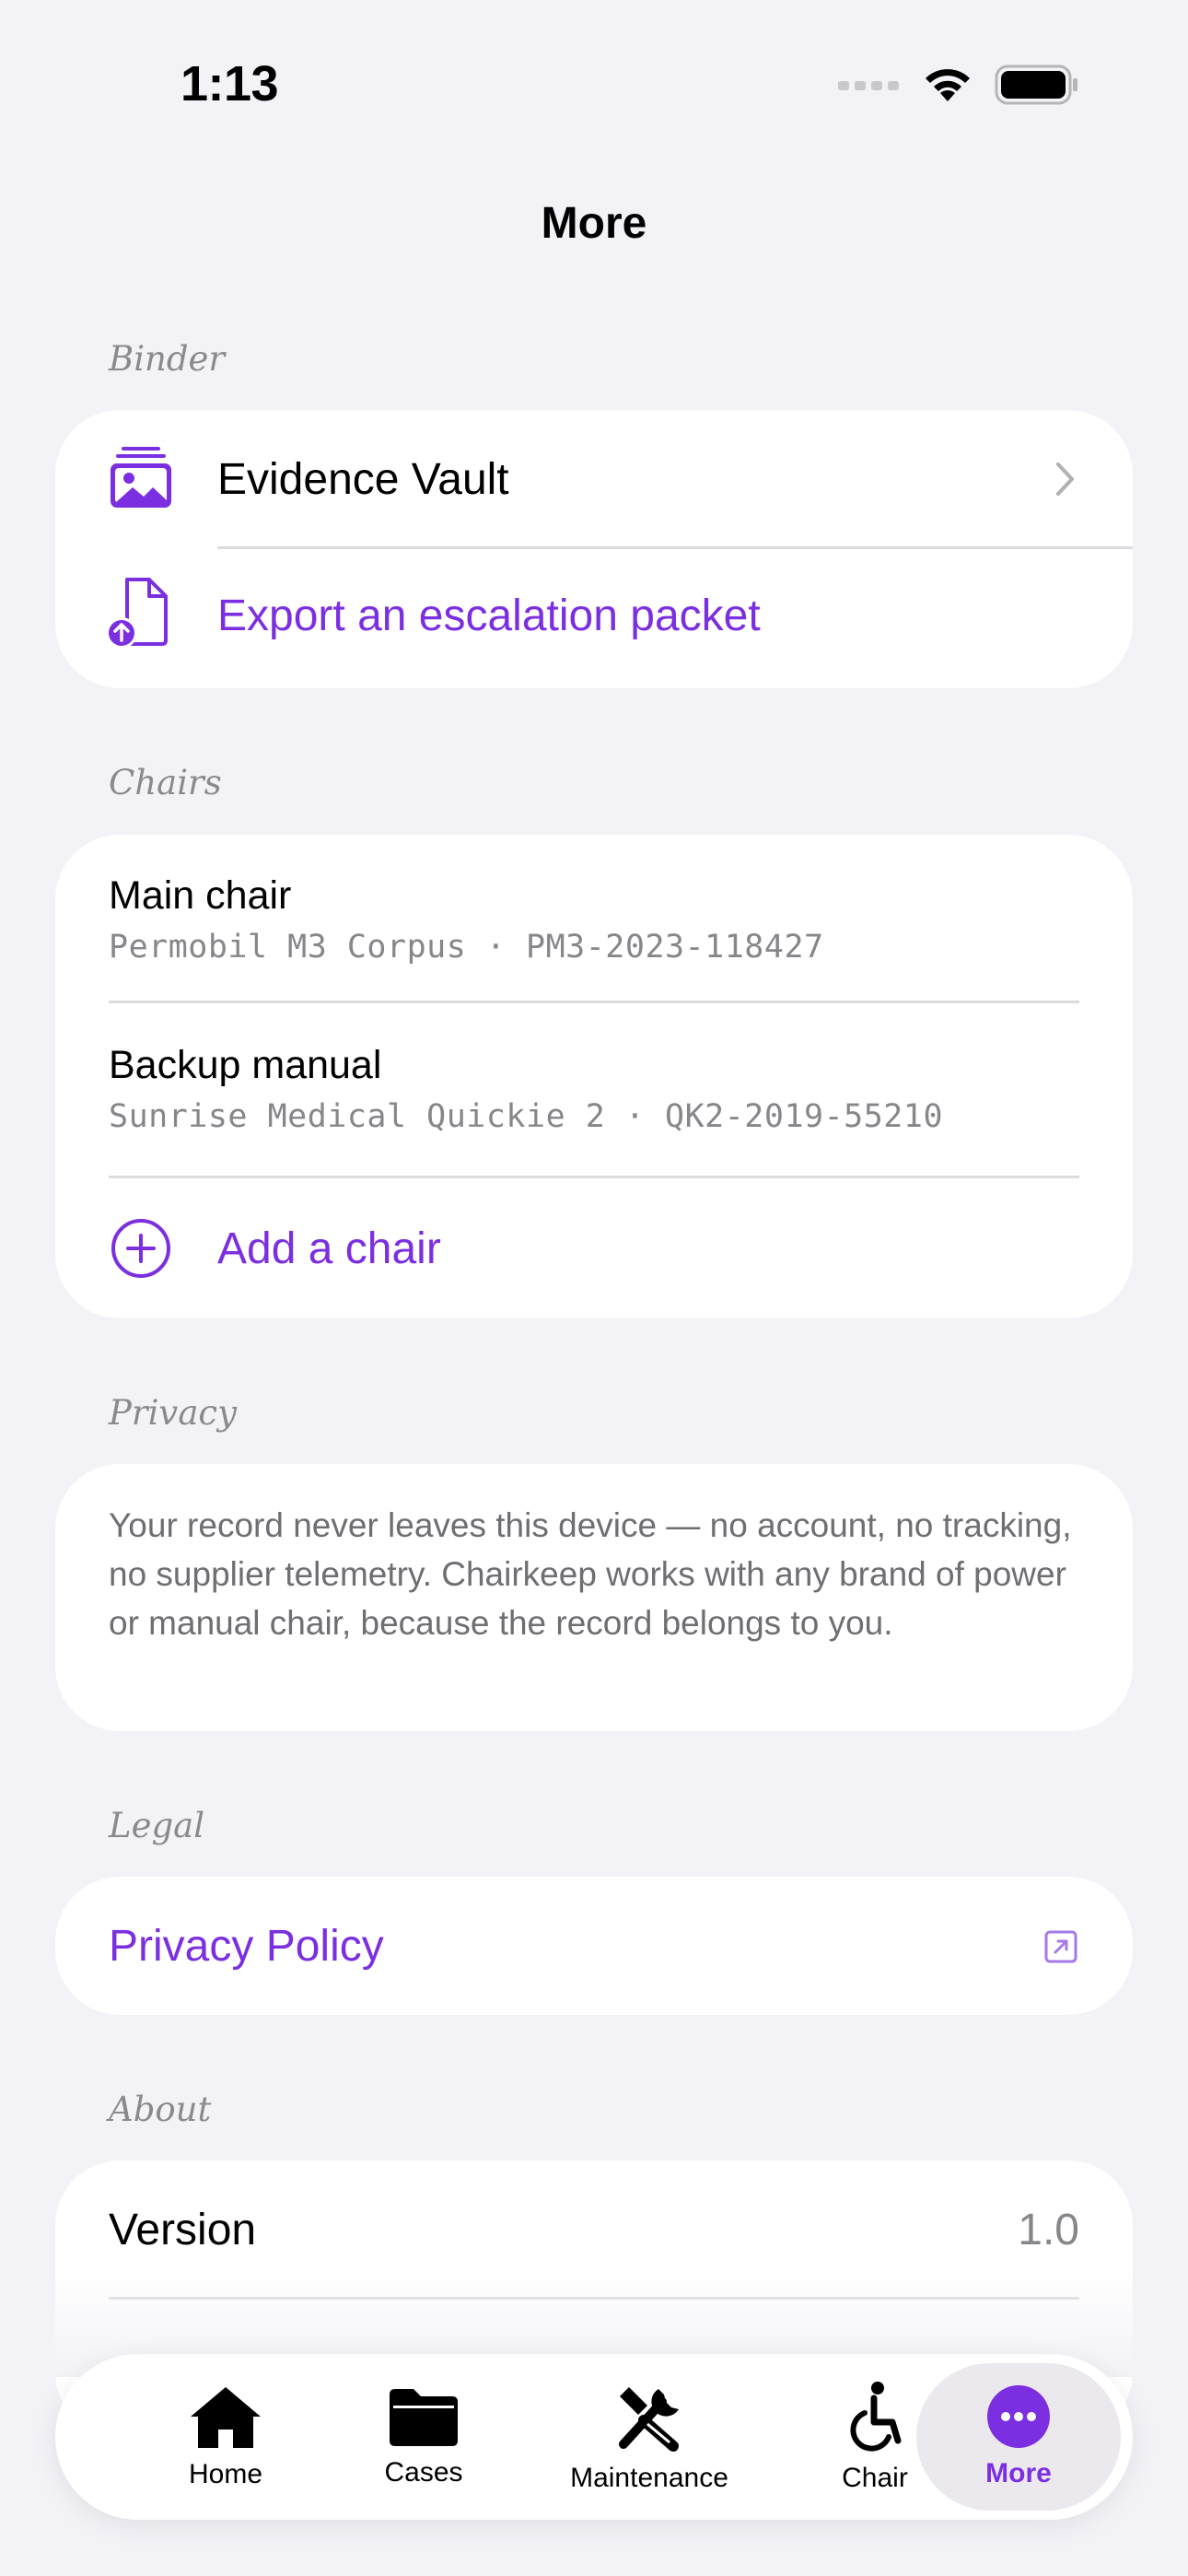  What do you see at coordinates (137, 613) in the screenshot?
I see `document-upload-icon` at bounding box center [137, 613].